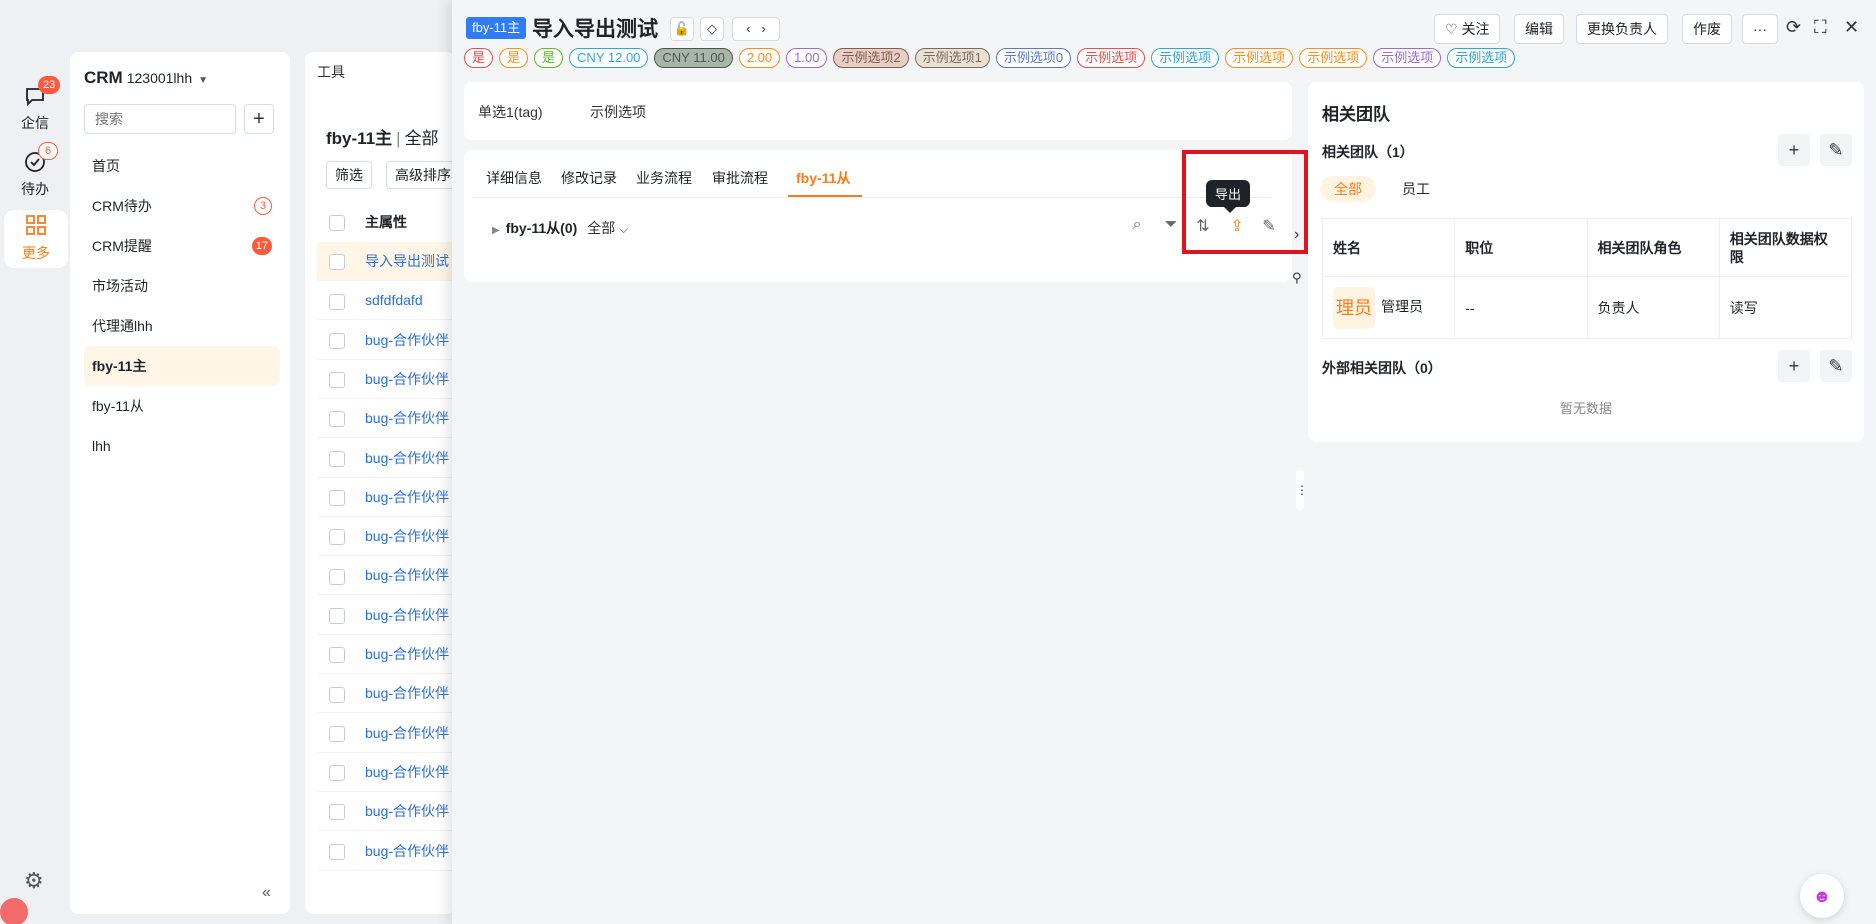 The width and height of the screenshot is (1876, 924). Describe the element at coordinates (514, 178) in the screenshot. I see `tab-detail-info: 详细信息` at that location.